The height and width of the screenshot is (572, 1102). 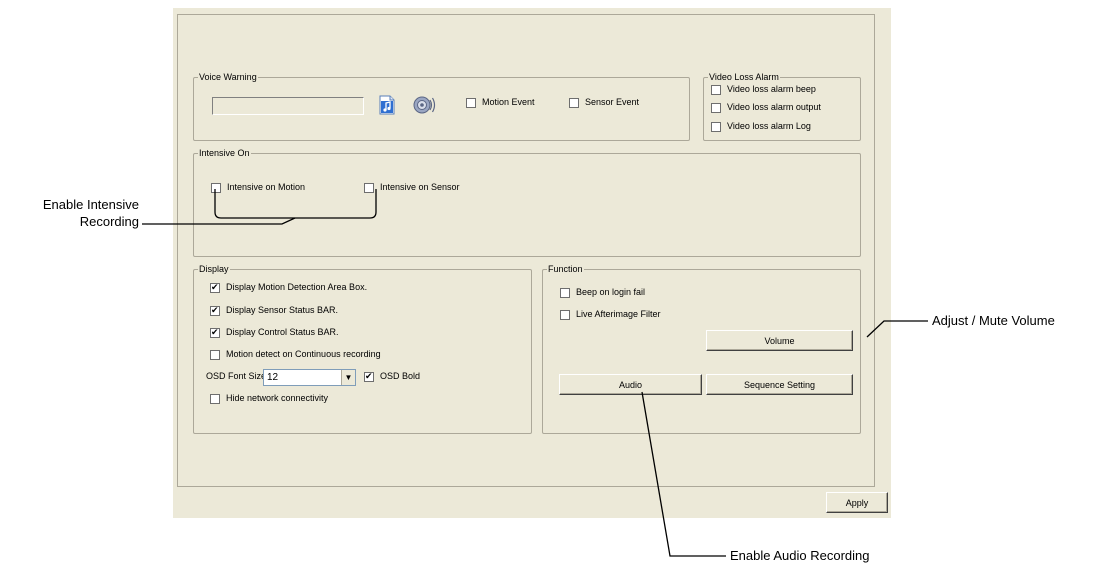 What do you see at coordinates (800, 555) in the screenshot?
I see `audio-callout: Enable Audio Recording` at bounding box center [800, 555].